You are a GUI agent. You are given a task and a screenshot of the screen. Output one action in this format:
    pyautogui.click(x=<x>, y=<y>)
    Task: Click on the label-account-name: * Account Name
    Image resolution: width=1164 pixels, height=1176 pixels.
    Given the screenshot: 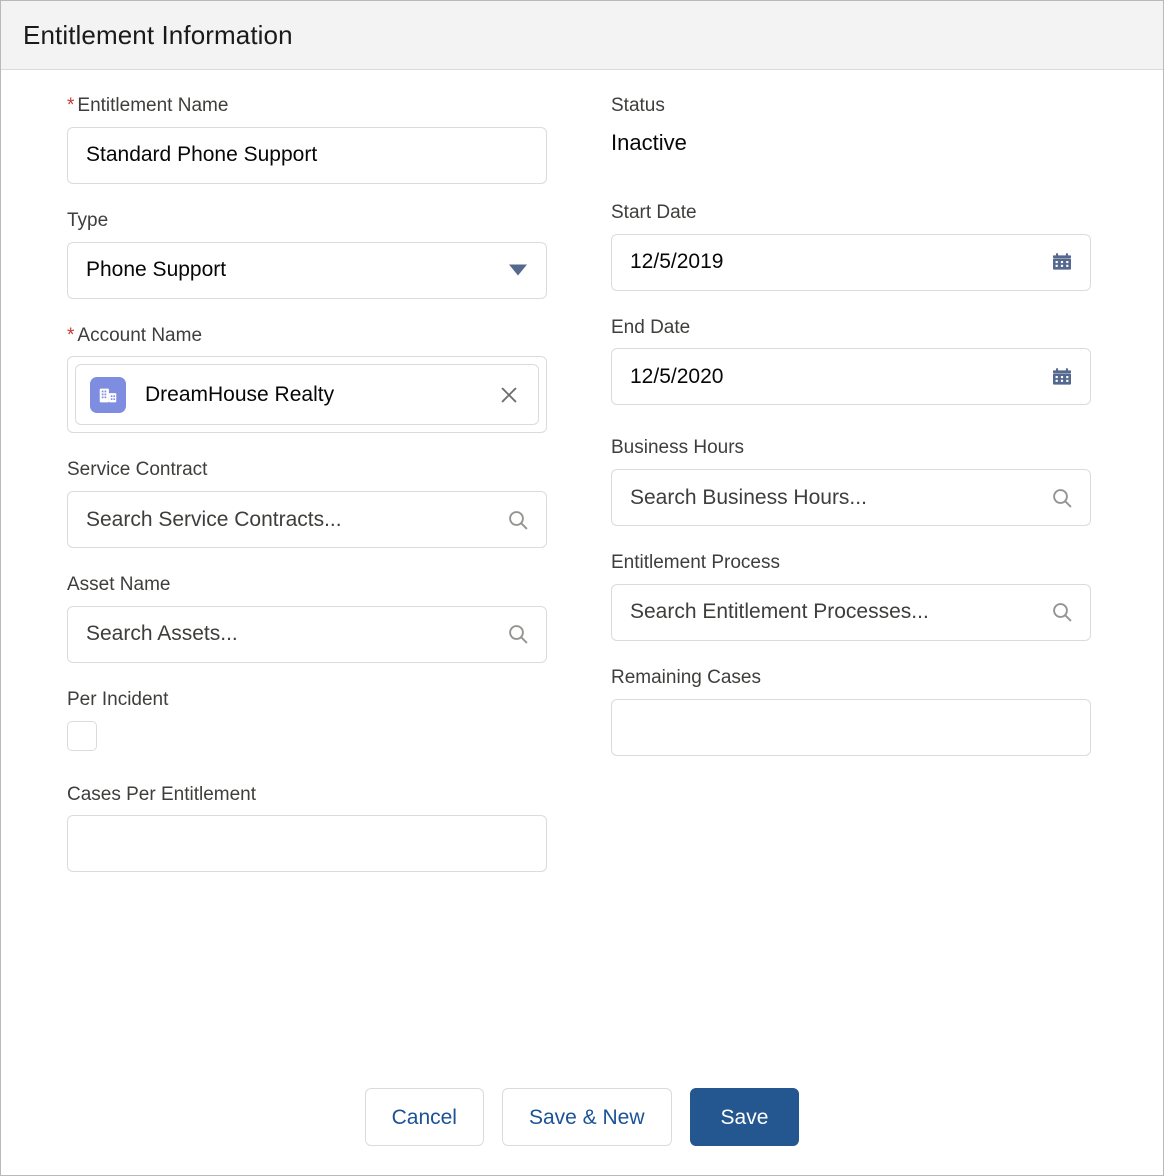 What is the action you would take?
    pyautogui.click(x=135, y=335)
    